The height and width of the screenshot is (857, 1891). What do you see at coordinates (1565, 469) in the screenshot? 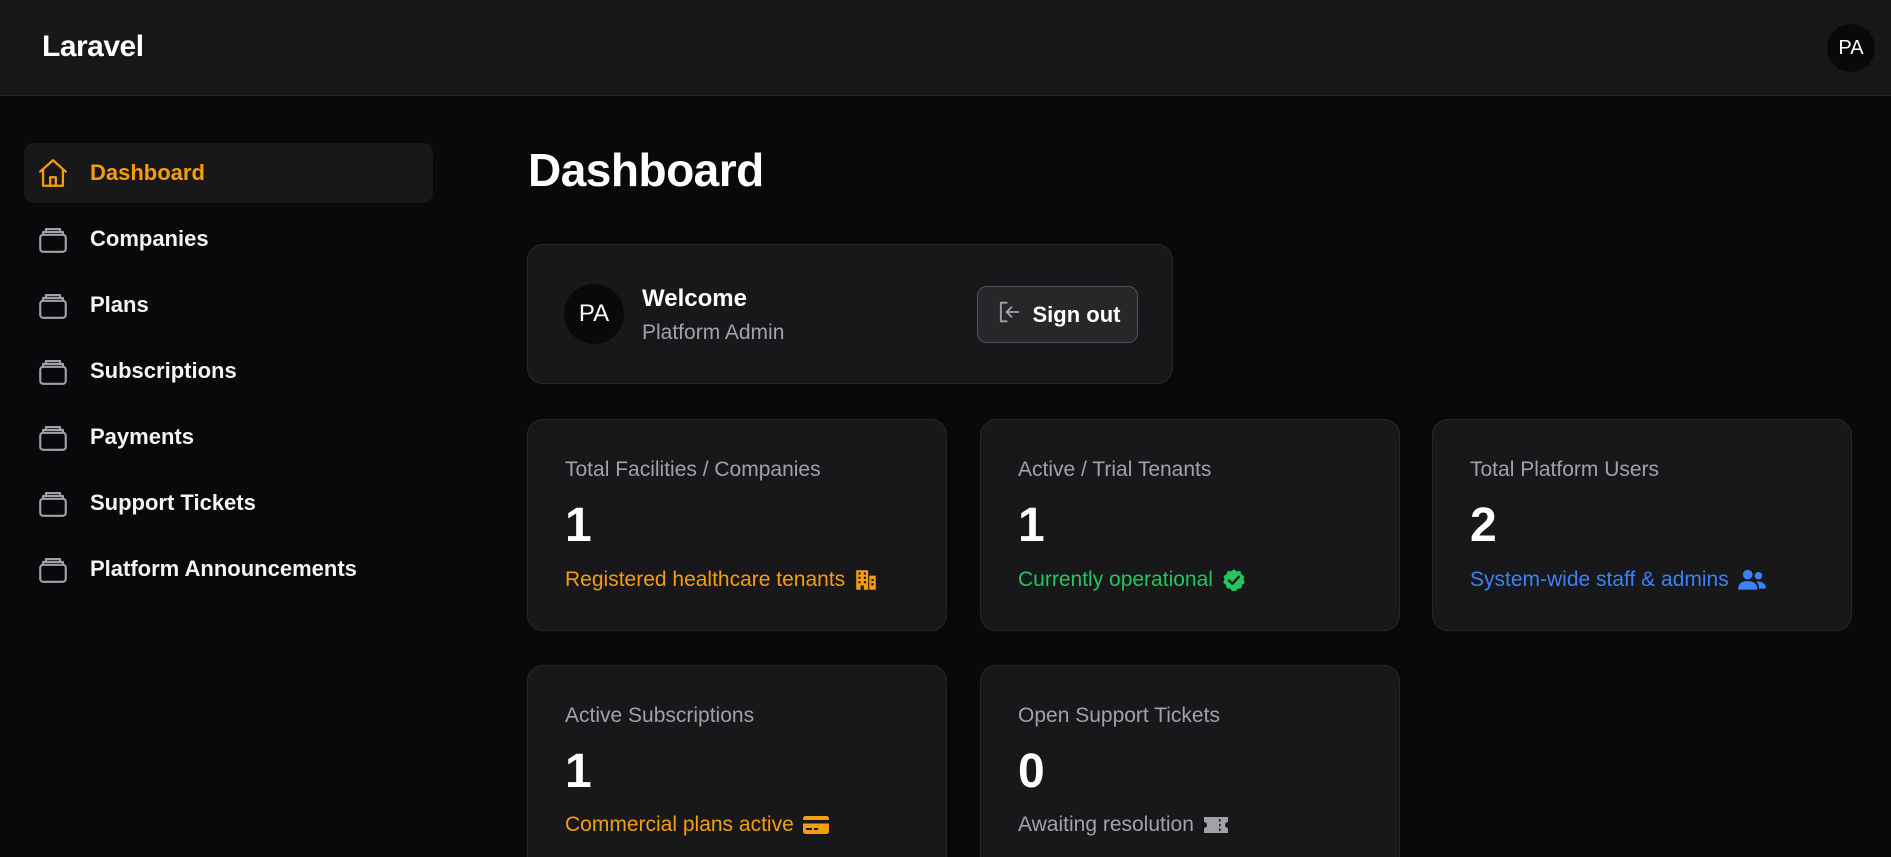
I see `stat-title: Total Platform Users` at bounding box center [1565, 469].